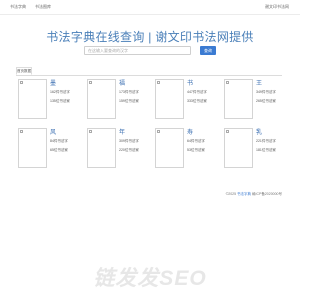  I want to click on top-nav-right: 谢文印书法网, so click(277, 7).